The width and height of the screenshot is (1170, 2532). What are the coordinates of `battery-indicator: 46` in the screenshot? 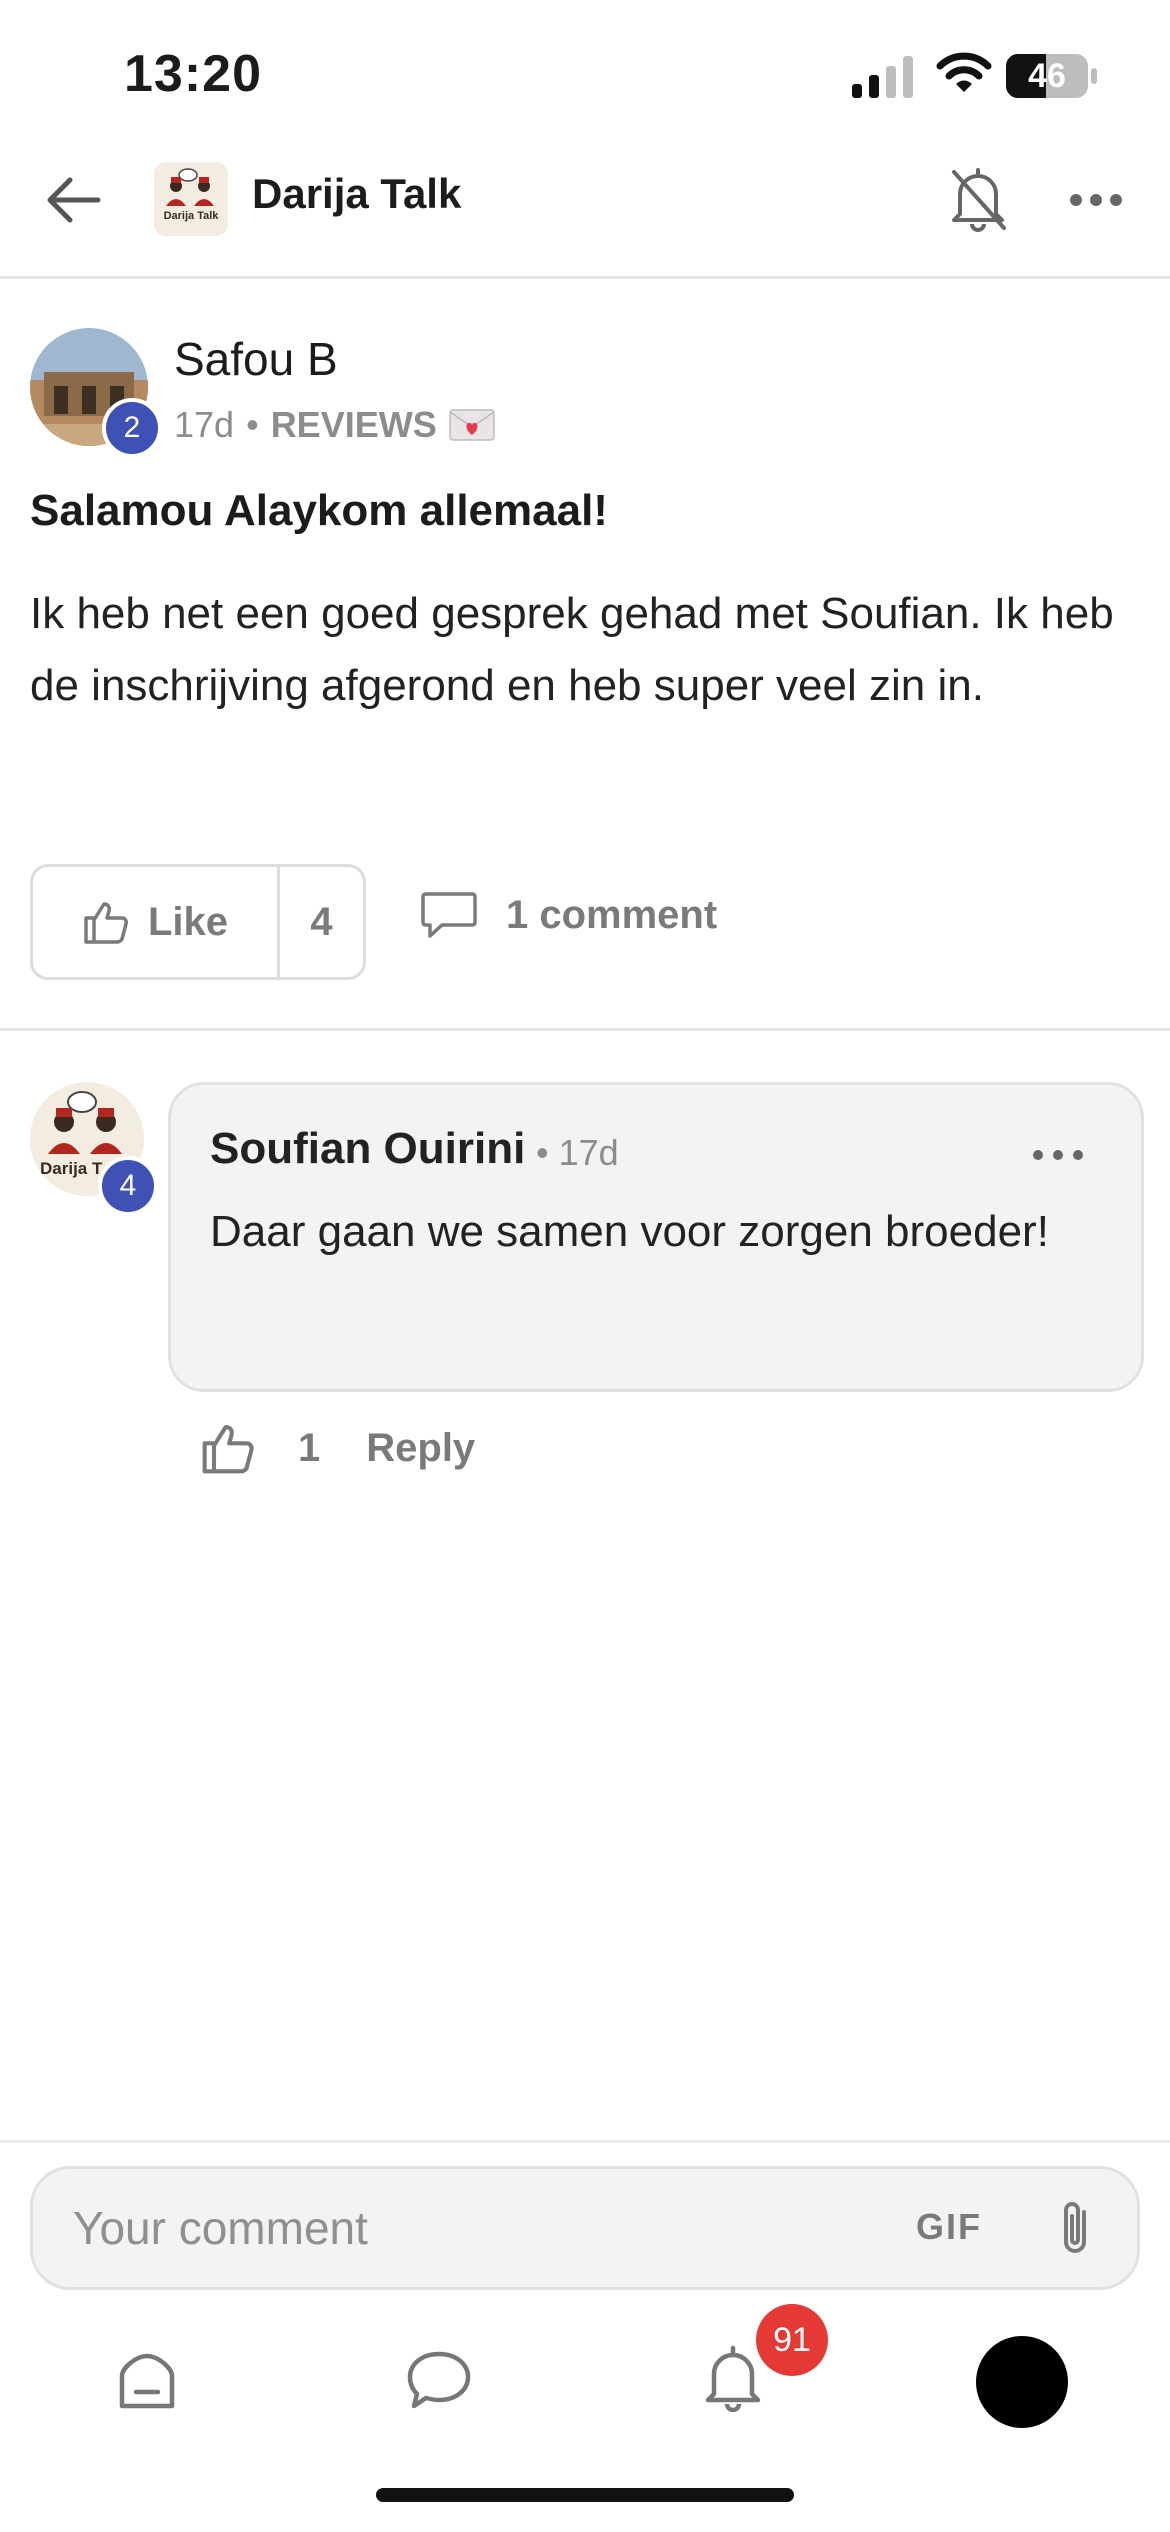 It's located at (1052, 76).